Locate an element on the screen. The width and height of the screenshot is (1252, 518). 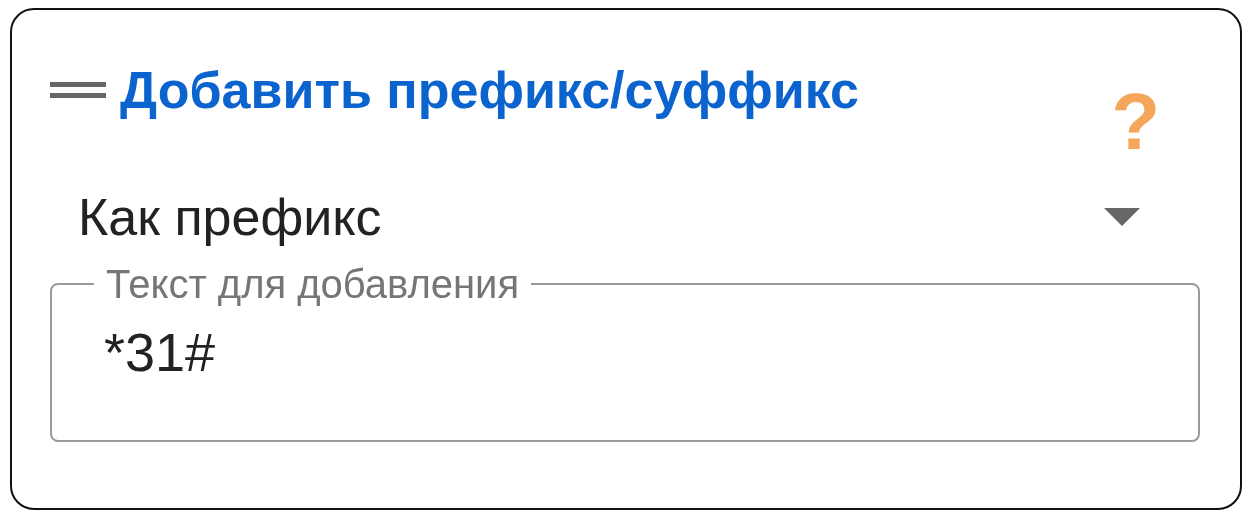
section-title: Добавить префикс/суффикс is located at coordinates (489, 91).